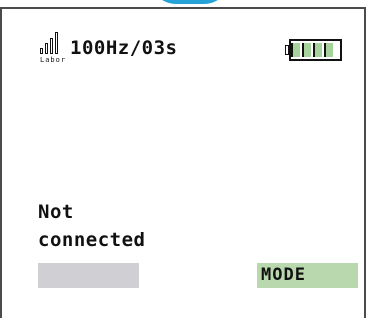  Describe the element at coordinates (307, 275) in the screenshot. I see `mode-button: MODE` at that location.